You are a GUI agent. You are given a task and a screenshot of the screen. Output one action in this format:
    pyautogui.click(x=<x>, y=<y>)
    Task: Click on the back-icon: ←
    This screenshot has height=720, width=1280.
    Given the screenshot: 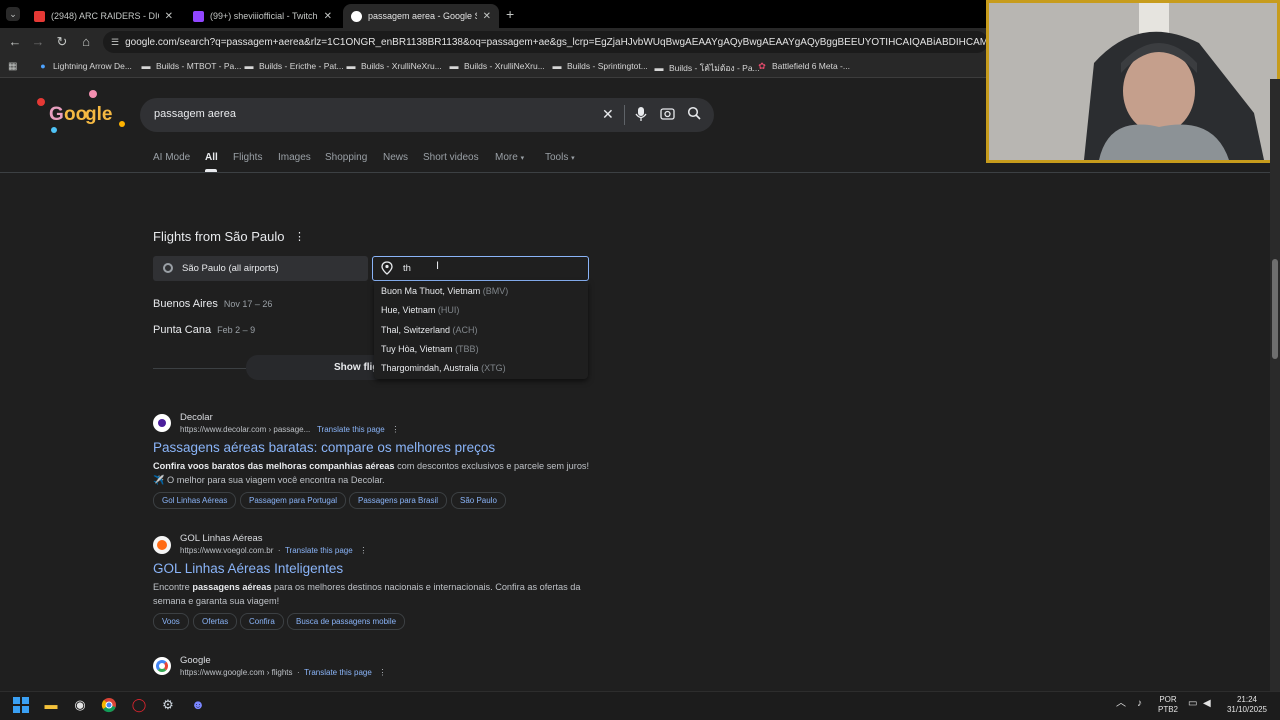 What is the action you would take?
    pyautogui.click(x=15, y=42)
    